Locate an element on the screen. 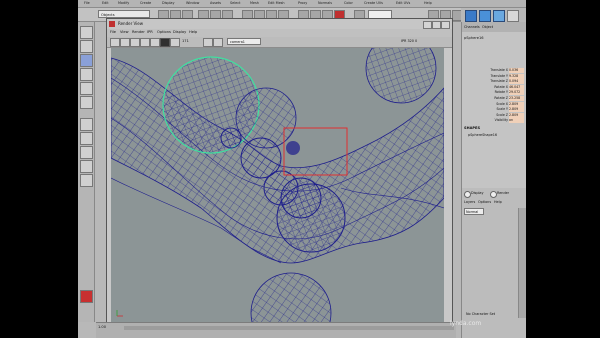 This screenshot has width=600, height=338. scale-tool-icon is located at coordinates (86, 88).